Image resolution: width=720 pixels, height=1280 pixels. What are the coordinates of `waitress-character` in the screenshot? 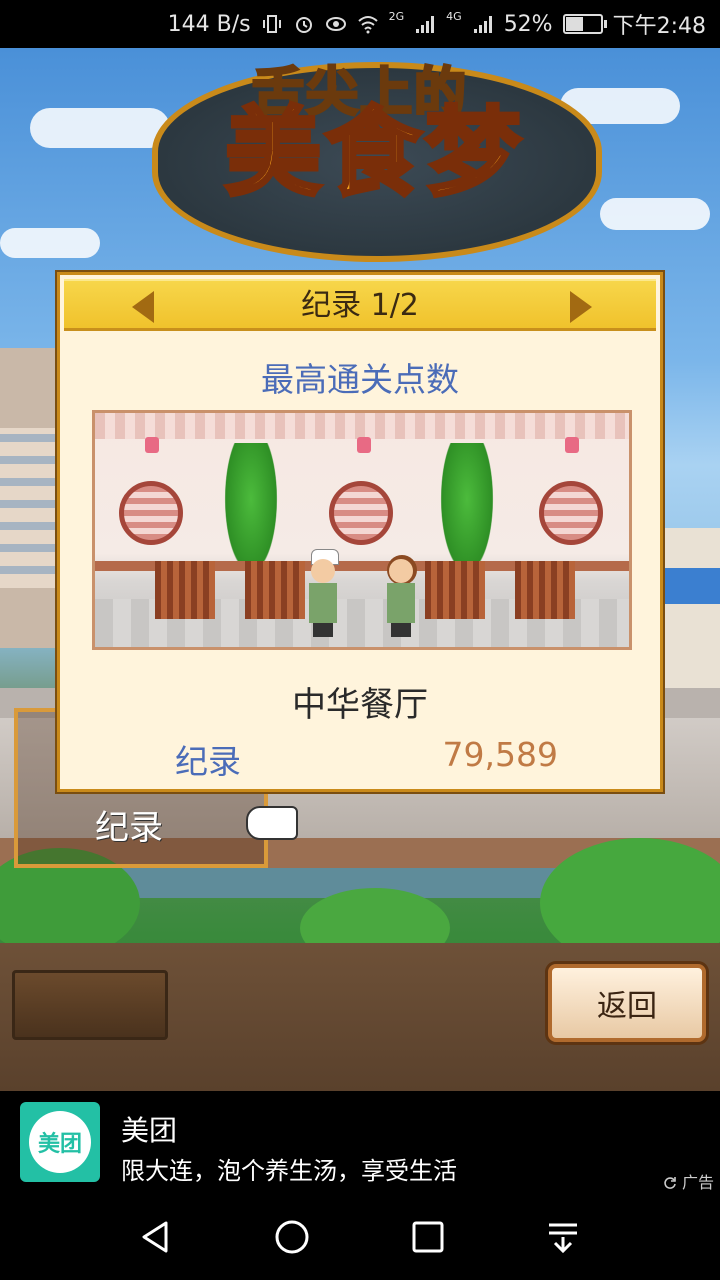 It's located at (401, 595).